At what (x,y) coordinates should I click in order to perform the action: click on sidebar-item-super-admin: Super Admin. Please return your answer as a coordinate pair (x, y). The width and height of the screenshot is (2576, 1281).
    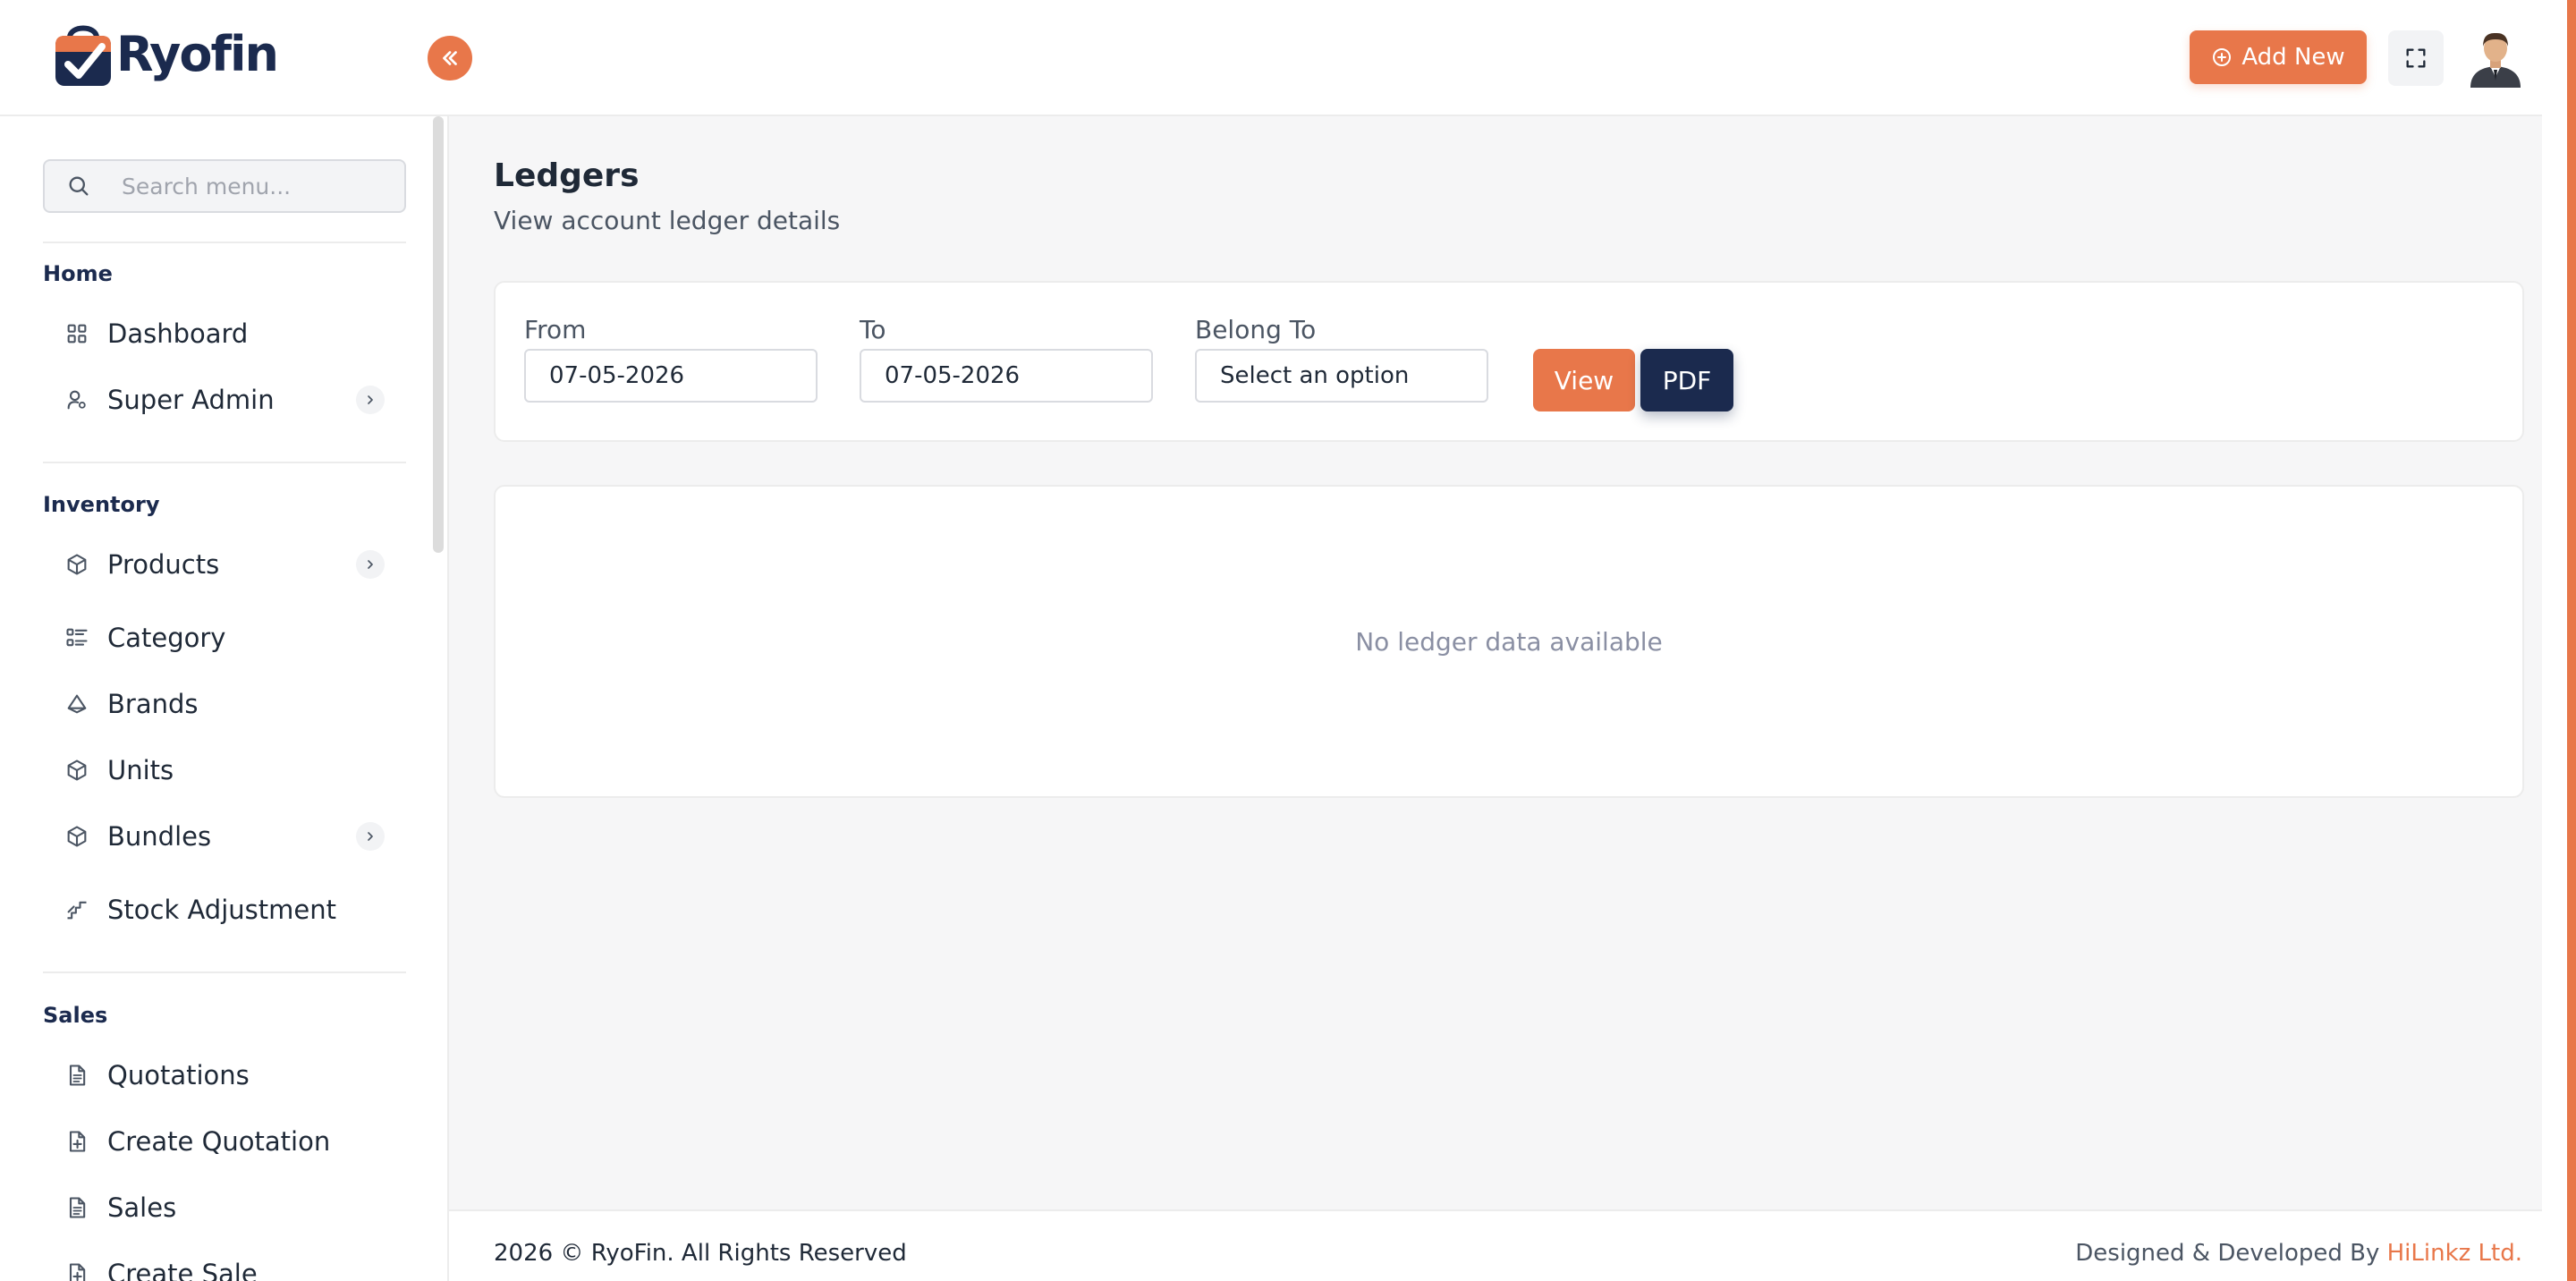
    Looking at the image, I should click on (224, 400).